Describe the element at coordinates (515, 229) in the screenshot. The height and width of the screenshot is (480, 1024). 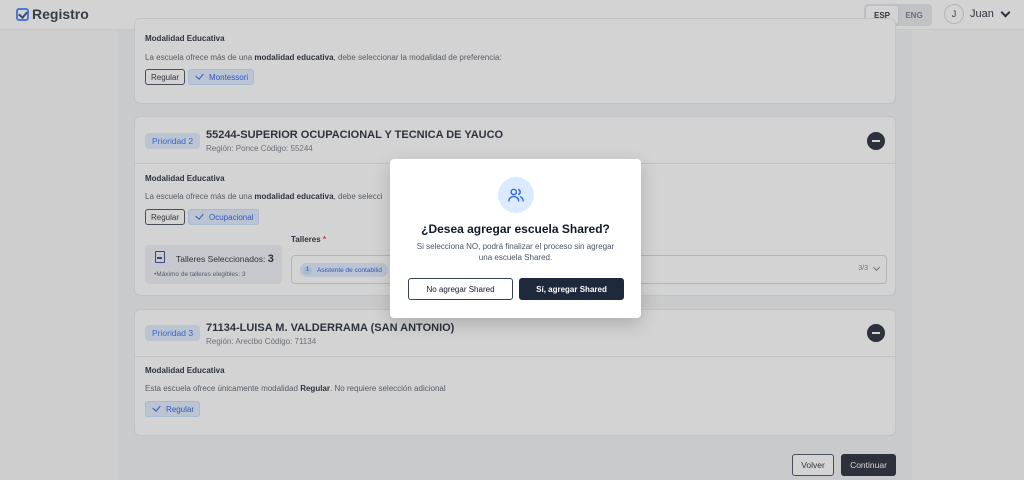
I see `dialog-title: ¿Desea agregar escuela Shared?` at that location.